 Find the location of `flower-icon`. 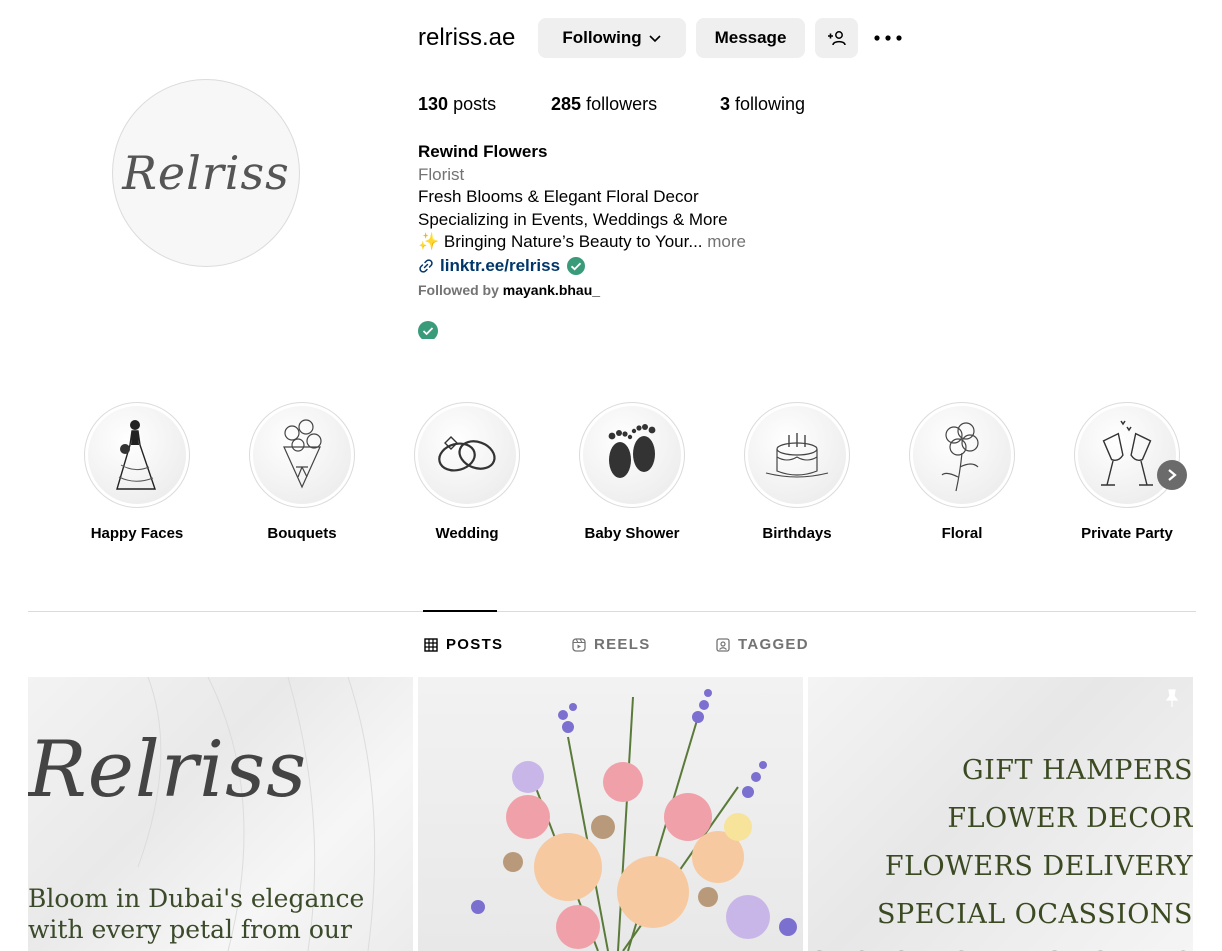

flower-icon is located at coordinates (960, 457).